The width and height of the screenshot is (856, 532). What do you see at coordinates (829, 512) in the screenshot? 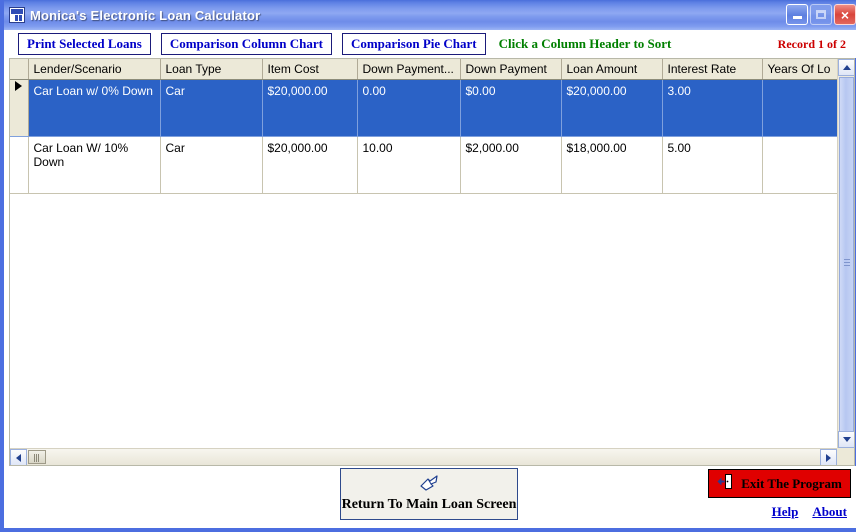
I see `about-link: About` at bounding box center [829, 512].